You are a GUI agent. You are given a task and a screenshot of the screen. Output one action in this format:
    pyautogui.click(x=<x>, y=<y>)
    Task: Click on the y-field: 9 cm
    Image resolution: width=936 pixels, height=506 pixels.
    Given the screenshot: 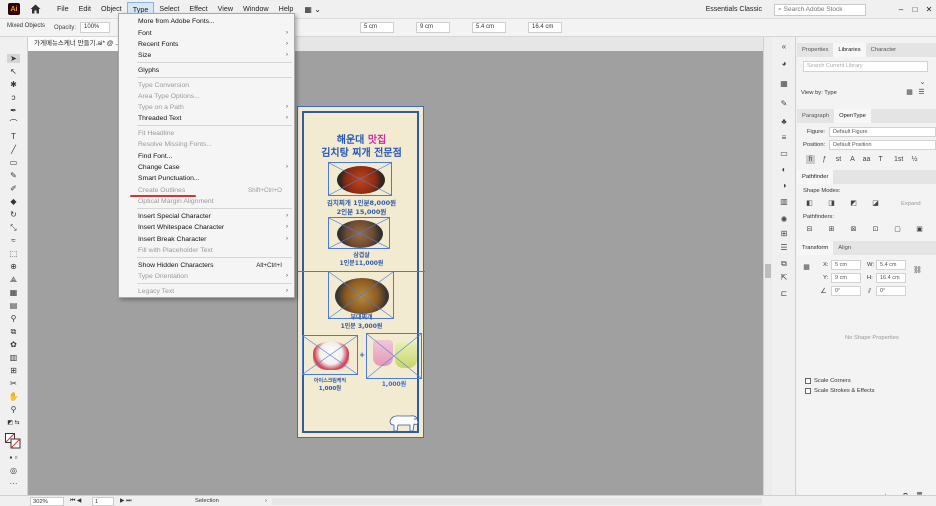 What is the action you would take?
    pyautogui.click(x=846, y=278)
    